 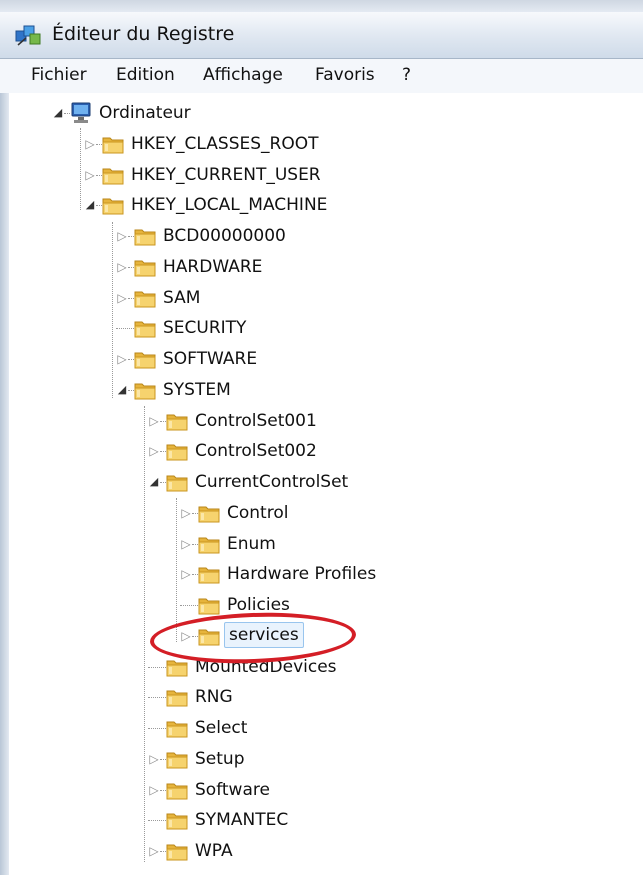 What do you see at coordinates (321, 451) in the screenshot?
I see `tree-node: ▷ ControlSet002` at bounding box center [321, 451].